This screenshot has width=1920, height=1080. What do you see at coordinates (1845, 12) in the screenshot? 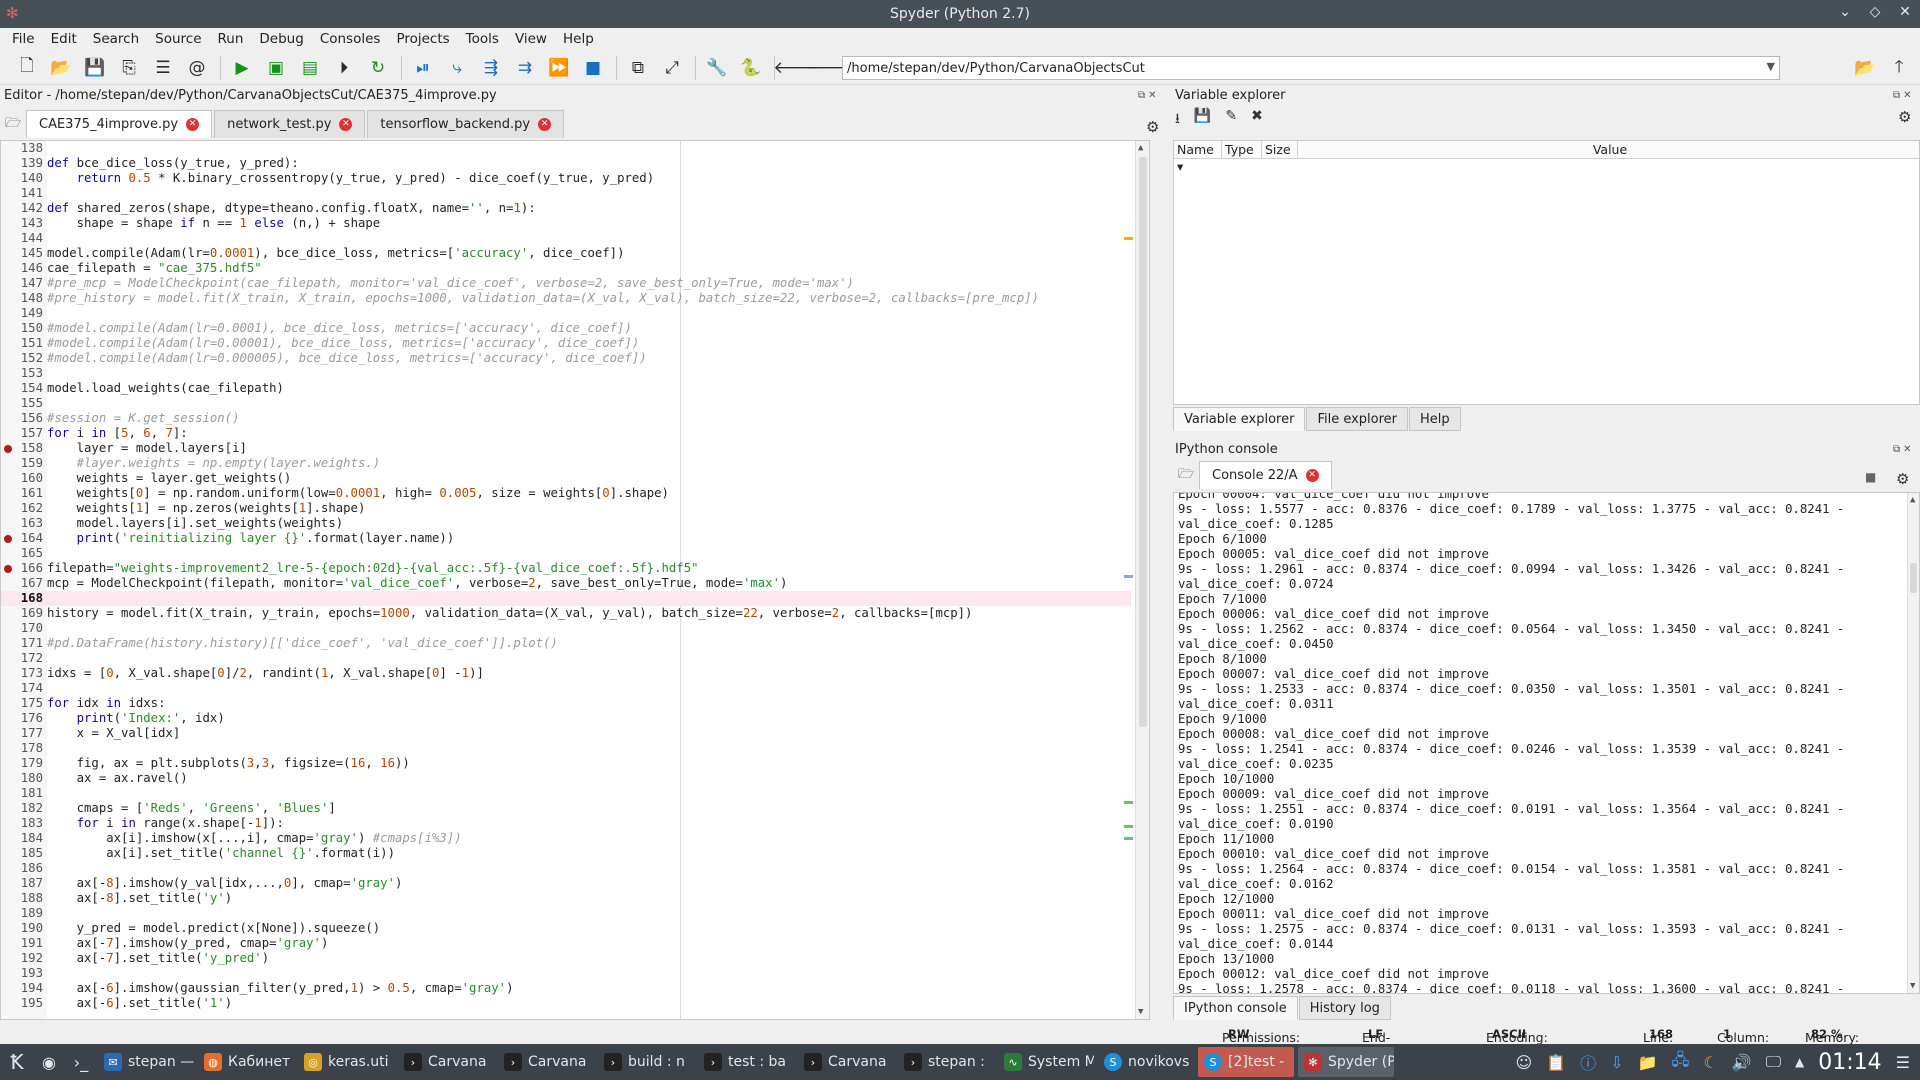
I see `minimize-icon: ⌄` at bounding box center [1845, 12].